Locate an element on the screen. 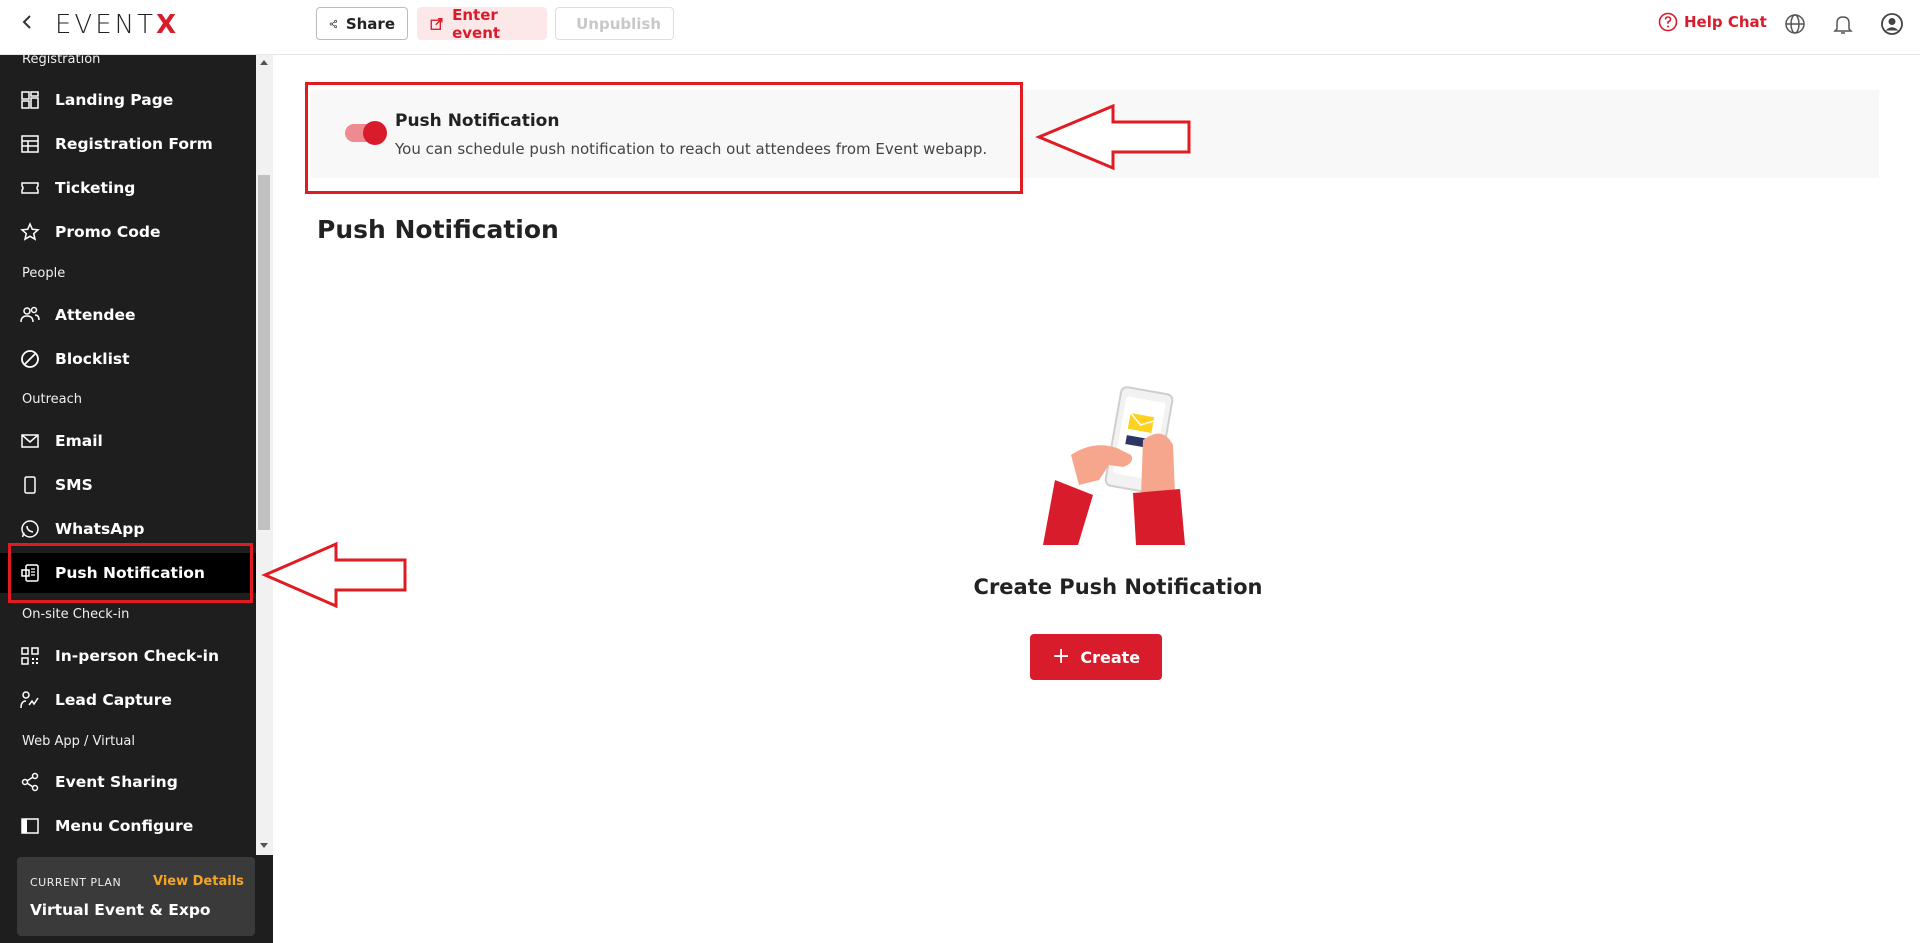 Image resolution: width=1920 pixels, height=943 pixels. sidebar-item-menu-configure: Menu Configure is located at coordinates (128, 826).